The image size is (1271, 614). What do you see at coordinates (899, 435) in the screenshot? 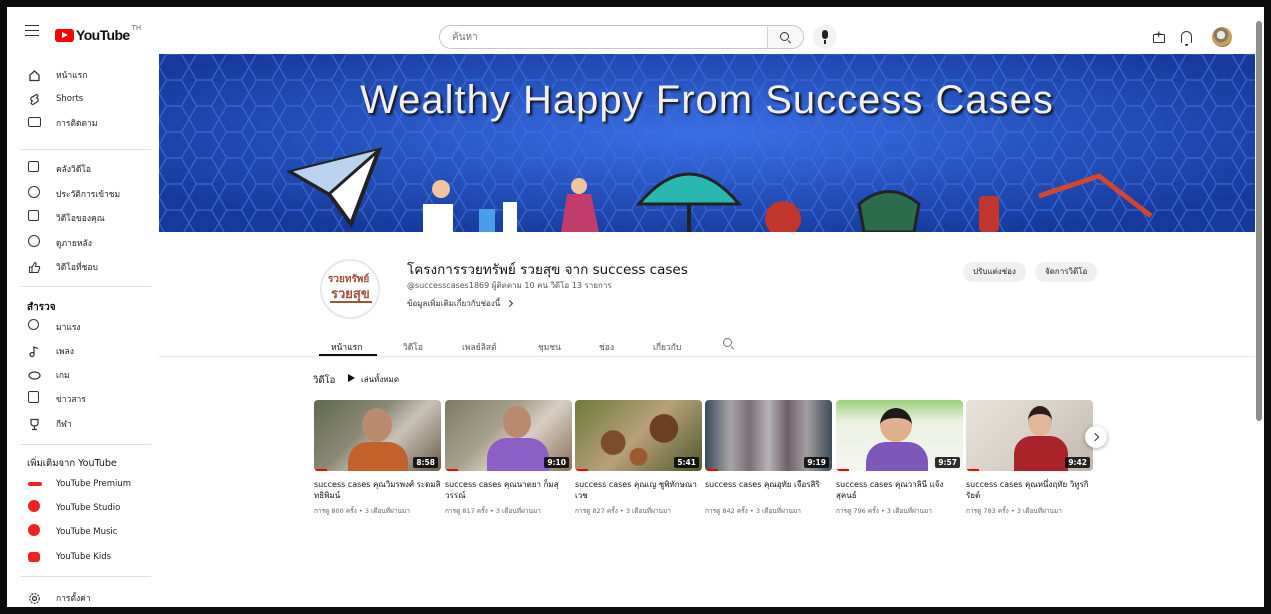
I see `video-thumbnail: 9:57` at bounding box center [899, 435].